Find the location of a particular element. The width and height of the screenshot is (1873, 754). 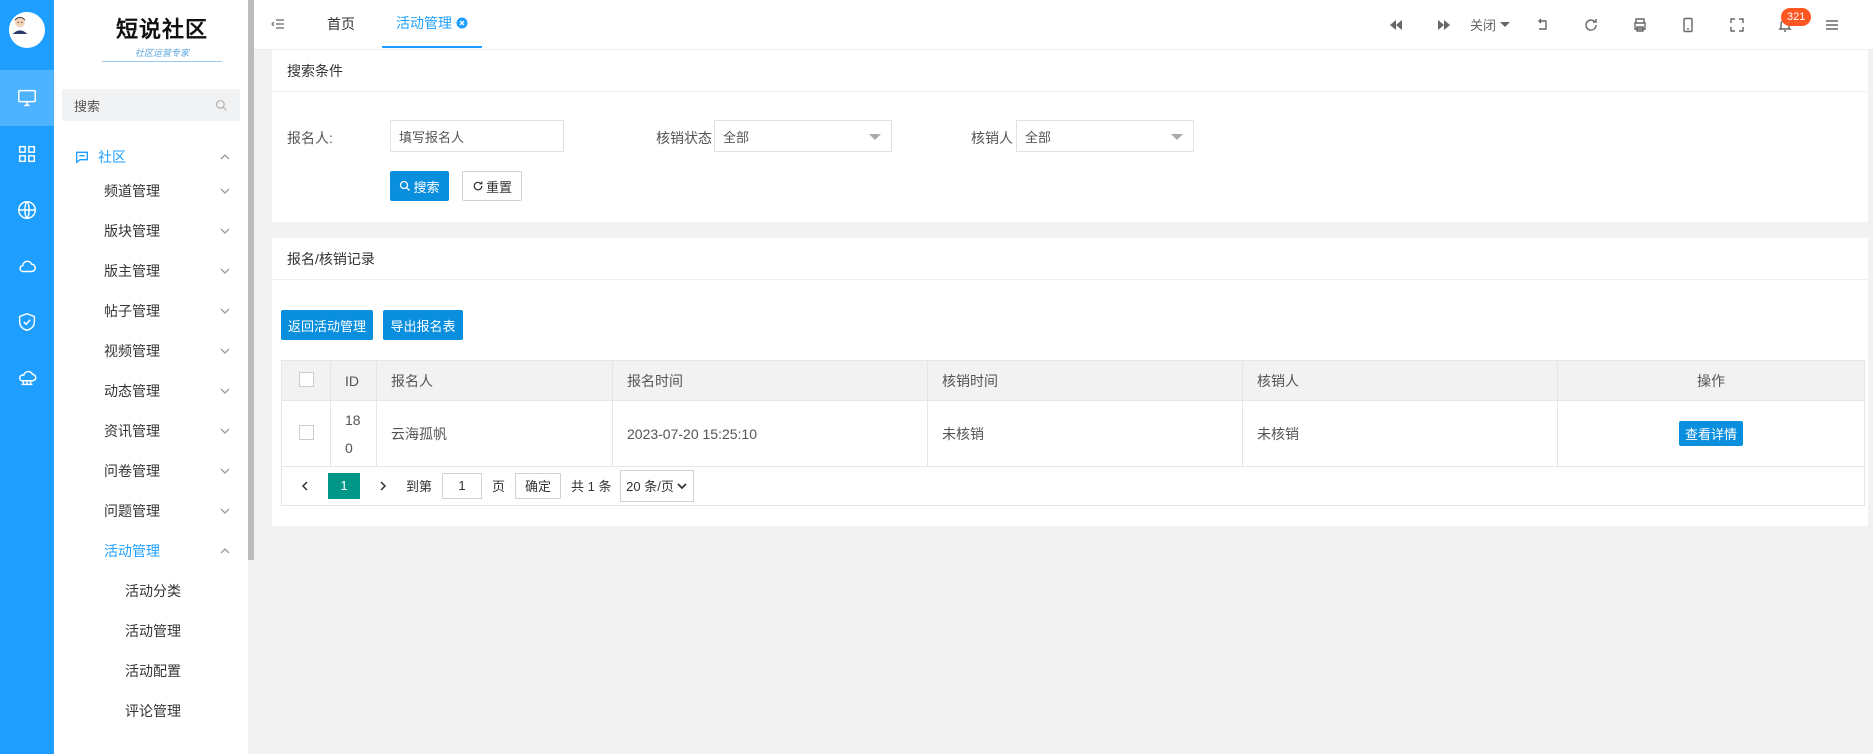

scroll-tabs-right-icon is located at coordinates (1444, 25).